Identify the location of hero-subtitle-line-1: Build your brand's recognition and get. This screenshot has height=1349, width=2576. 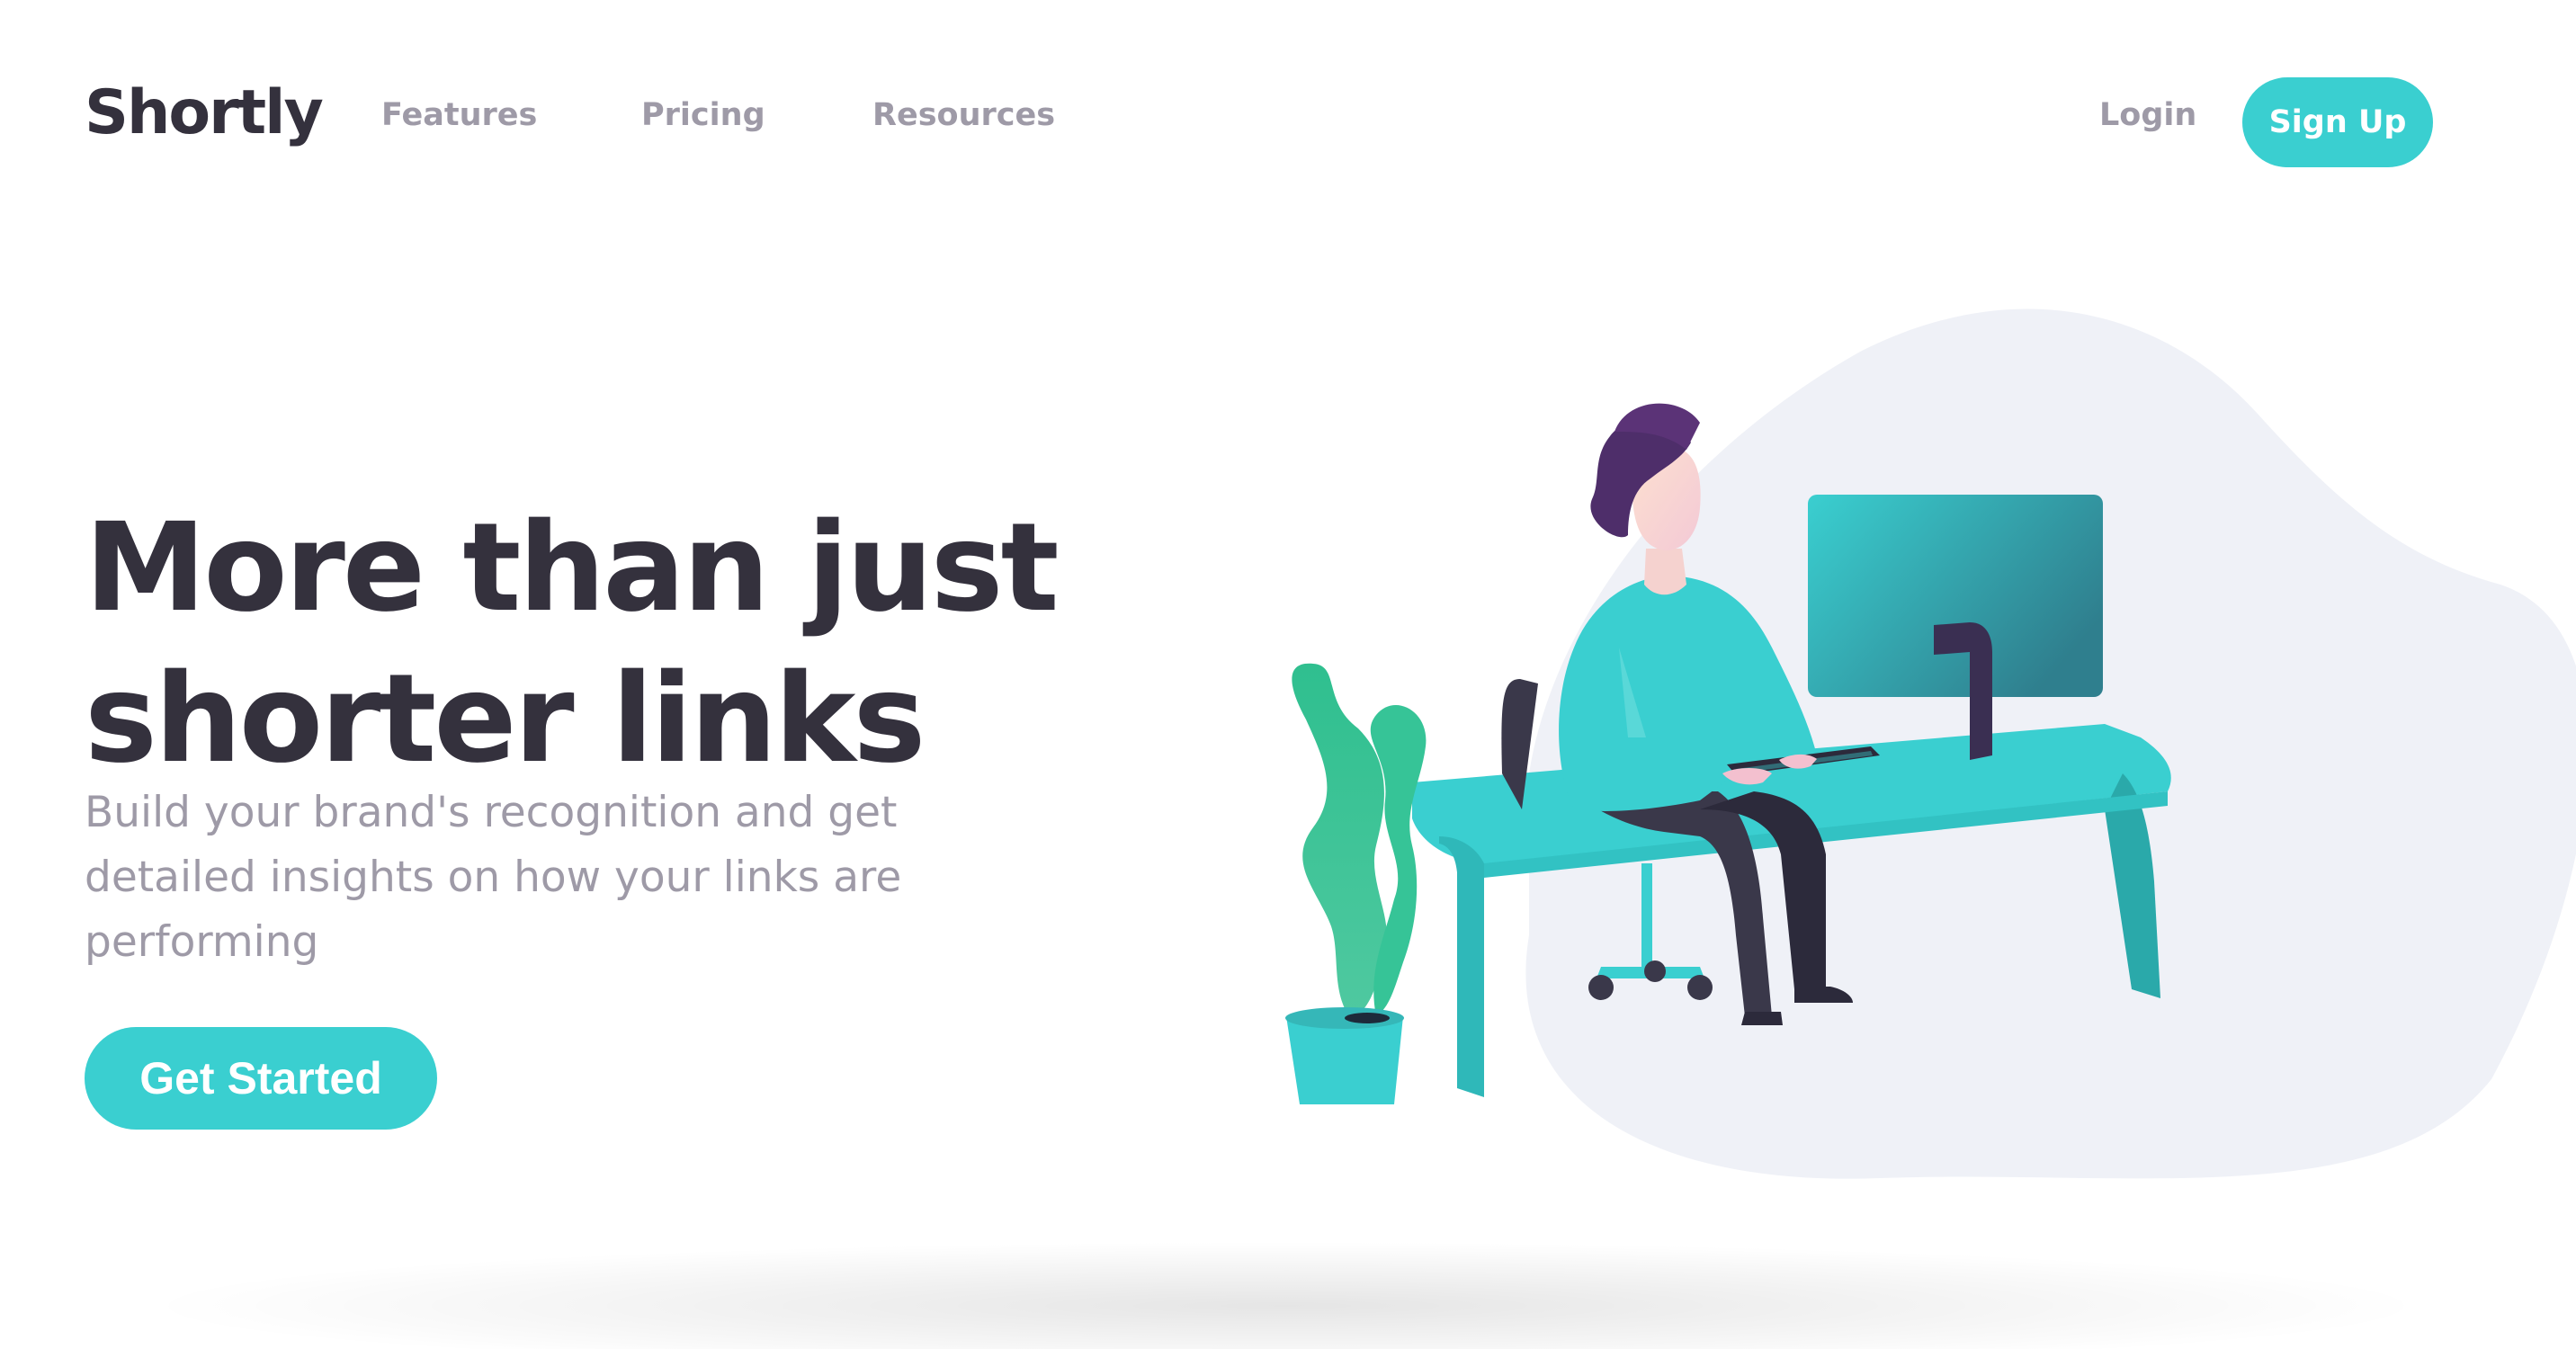
(491, 812).